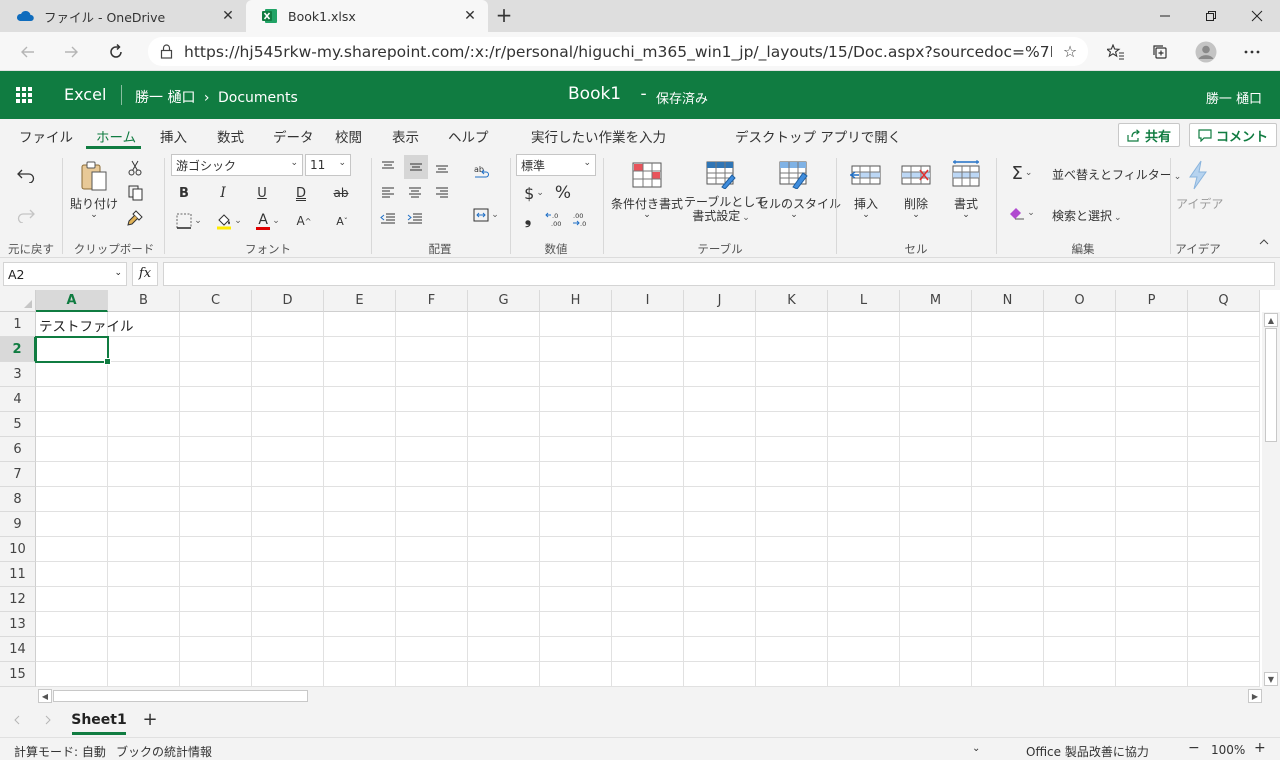 This screenshot has height=760, width=1280. I want to click on cell-D8, so click(288, 499).